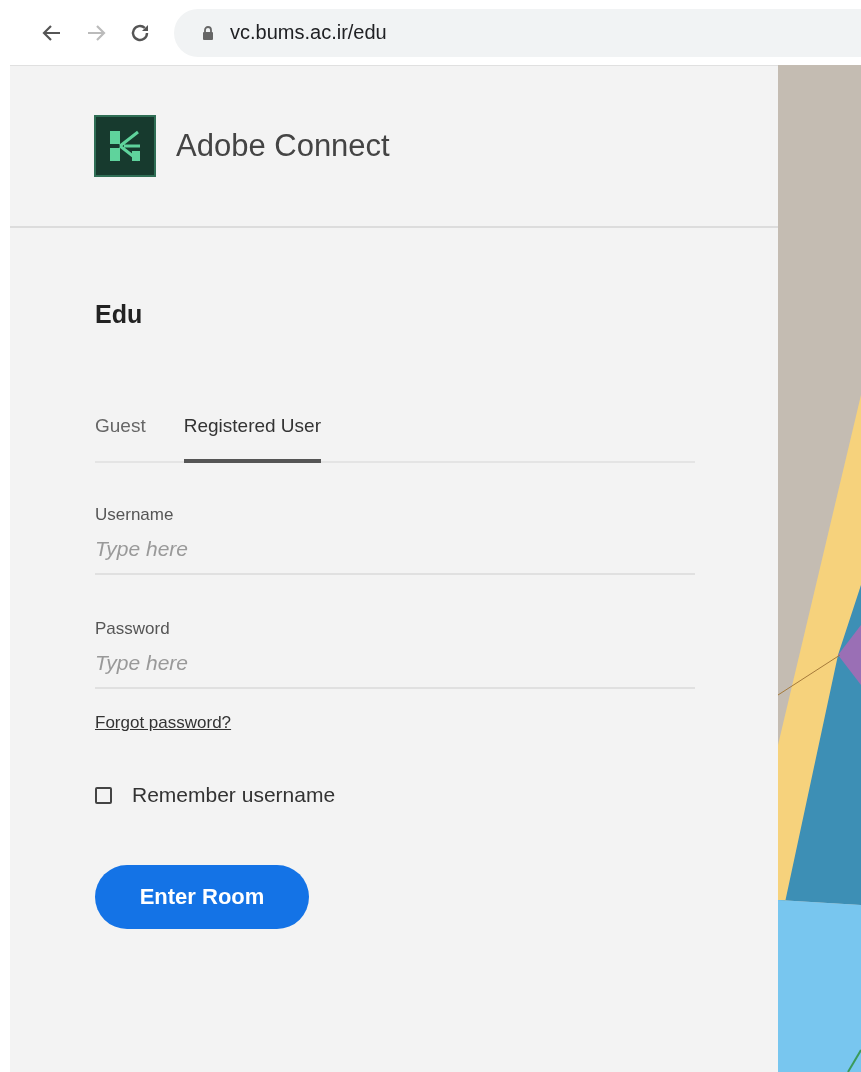 This screenshot has width=861, height=1072. What do you see at coordinates (125, 146) in the screenshot?
I see `app-logo-icon` at bounding box center [125, 146].